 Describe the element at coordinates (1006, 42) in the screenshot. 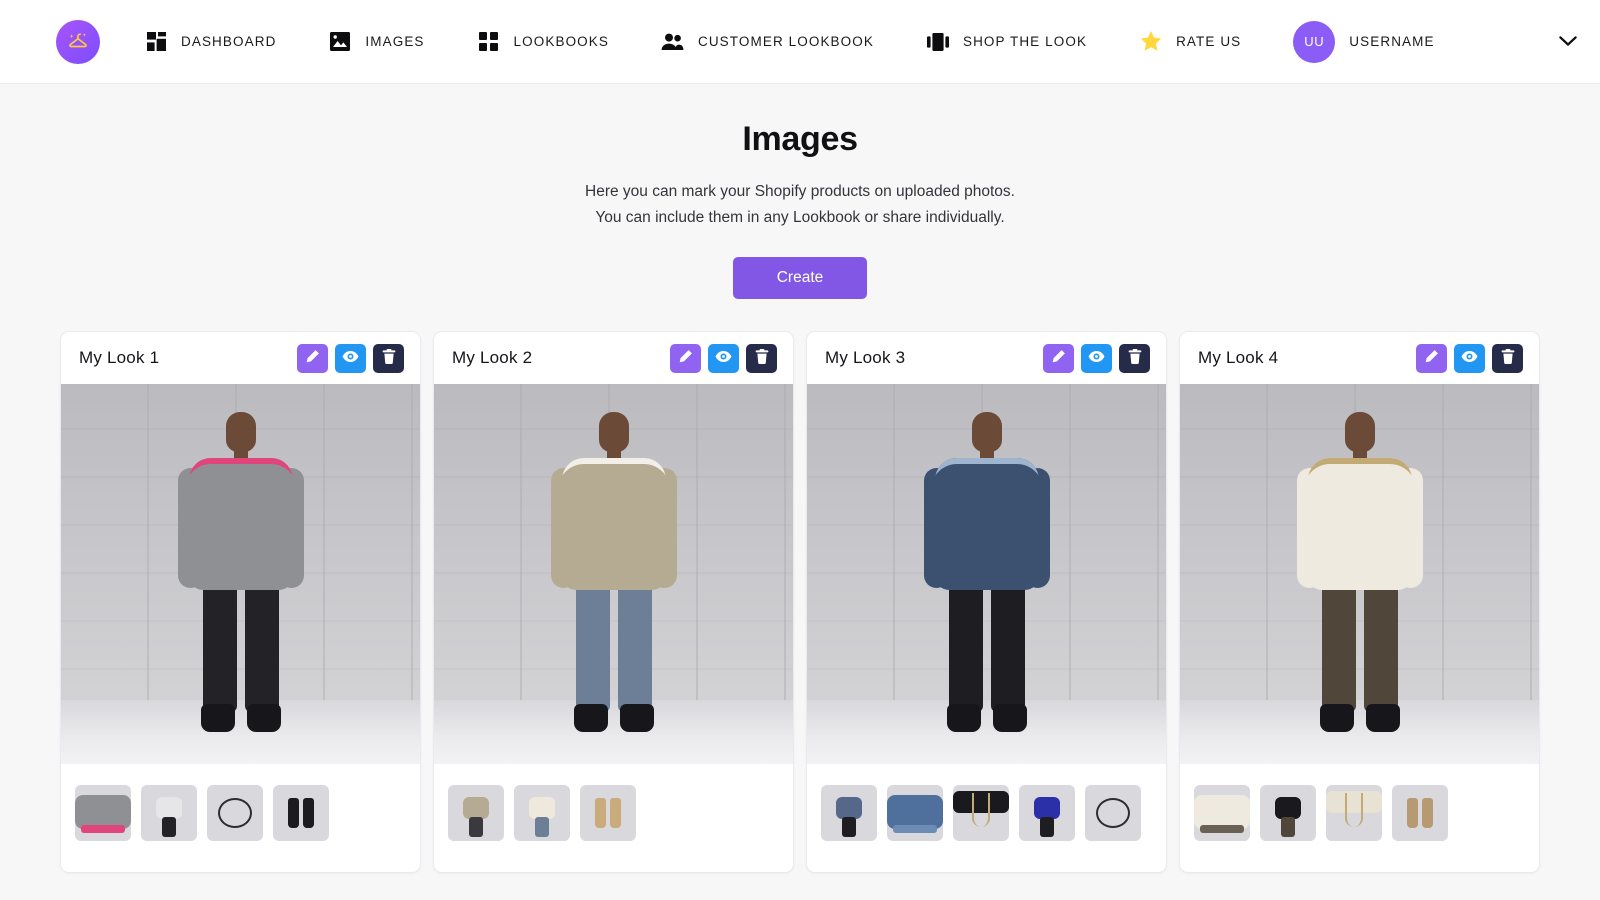

I see `nav-item-shop-the-look: SHOP THE LOOK` at that location.